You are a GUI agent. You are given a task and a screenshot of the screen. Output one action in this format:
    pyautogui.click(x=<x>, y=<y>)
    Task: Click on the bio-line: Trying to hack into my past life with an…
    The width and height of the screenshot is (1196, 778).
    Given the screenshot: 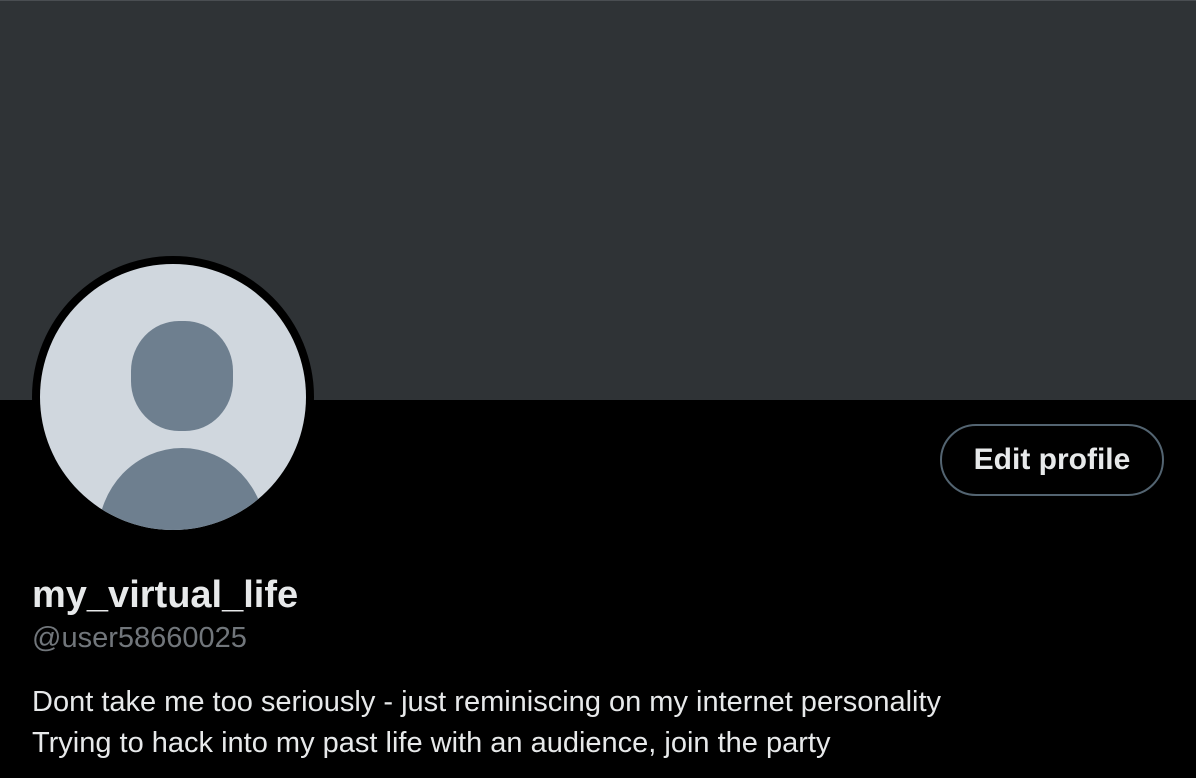 What is the action you would take?
    pyautogui.click(x=431, y=743)
    